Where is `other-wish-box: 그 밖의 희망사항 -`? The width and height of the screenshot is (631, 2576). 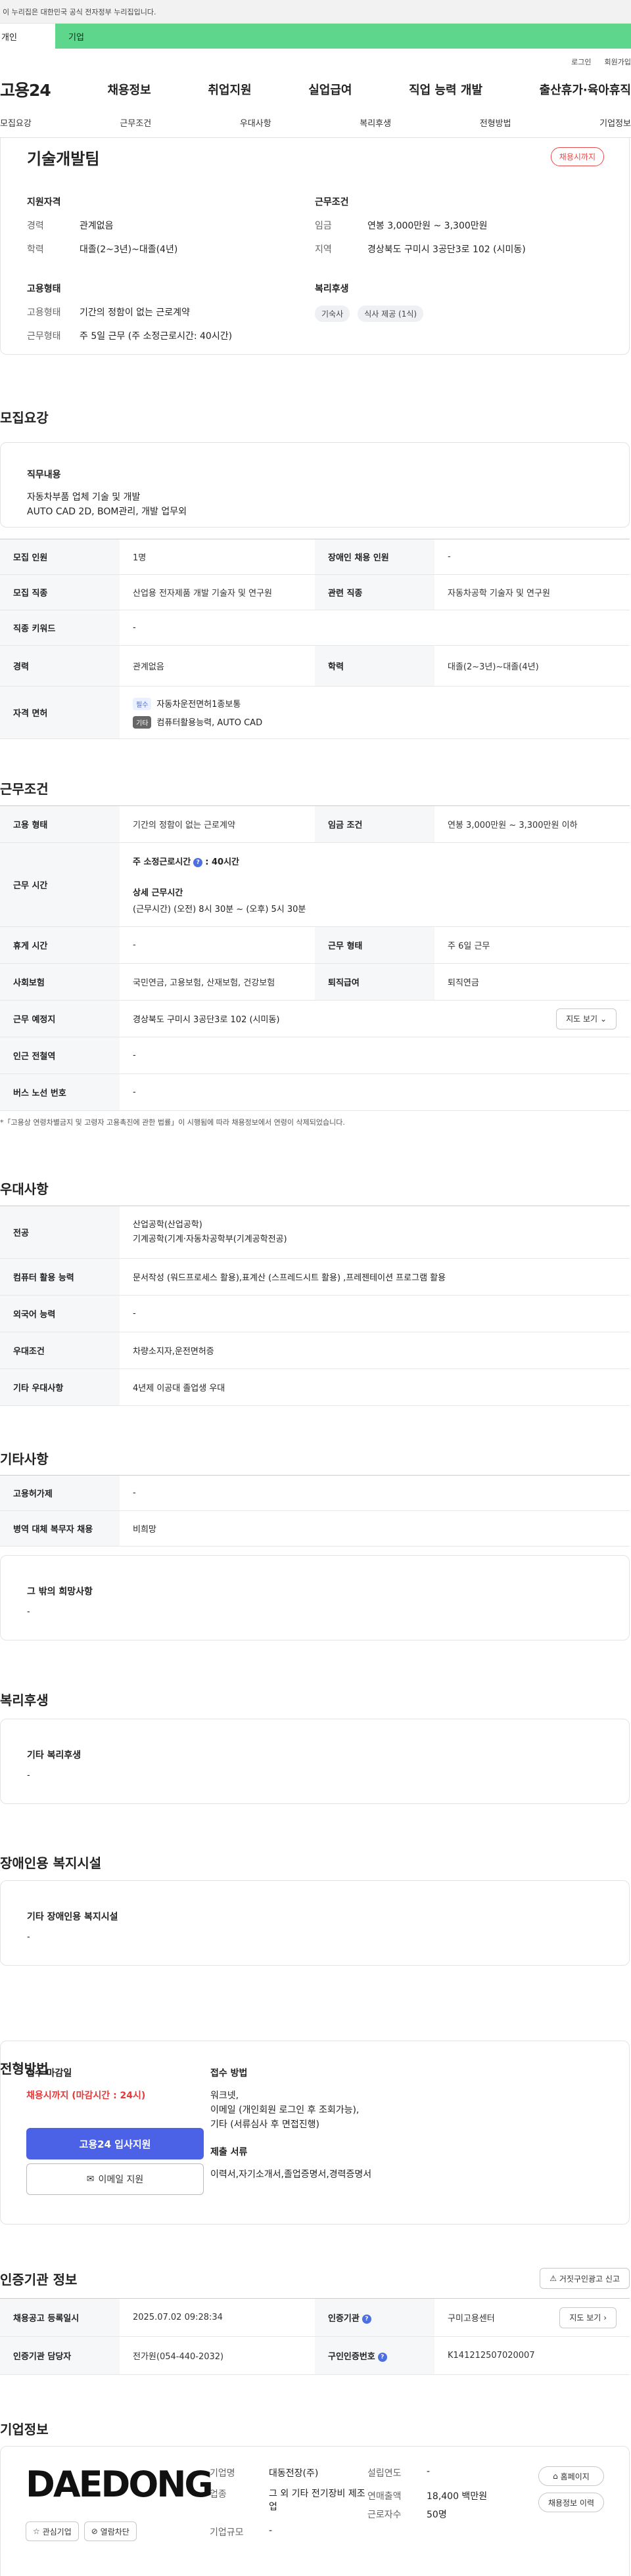
other-wish-box: 그 밖의 희망사항 - is located at coordinates (315, 1597).